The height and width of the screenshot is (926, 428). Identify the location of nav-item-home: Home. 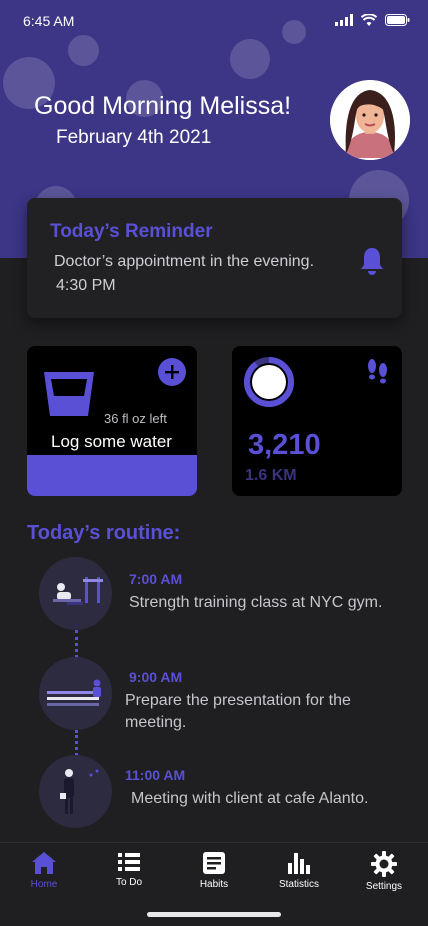
(44, 870).